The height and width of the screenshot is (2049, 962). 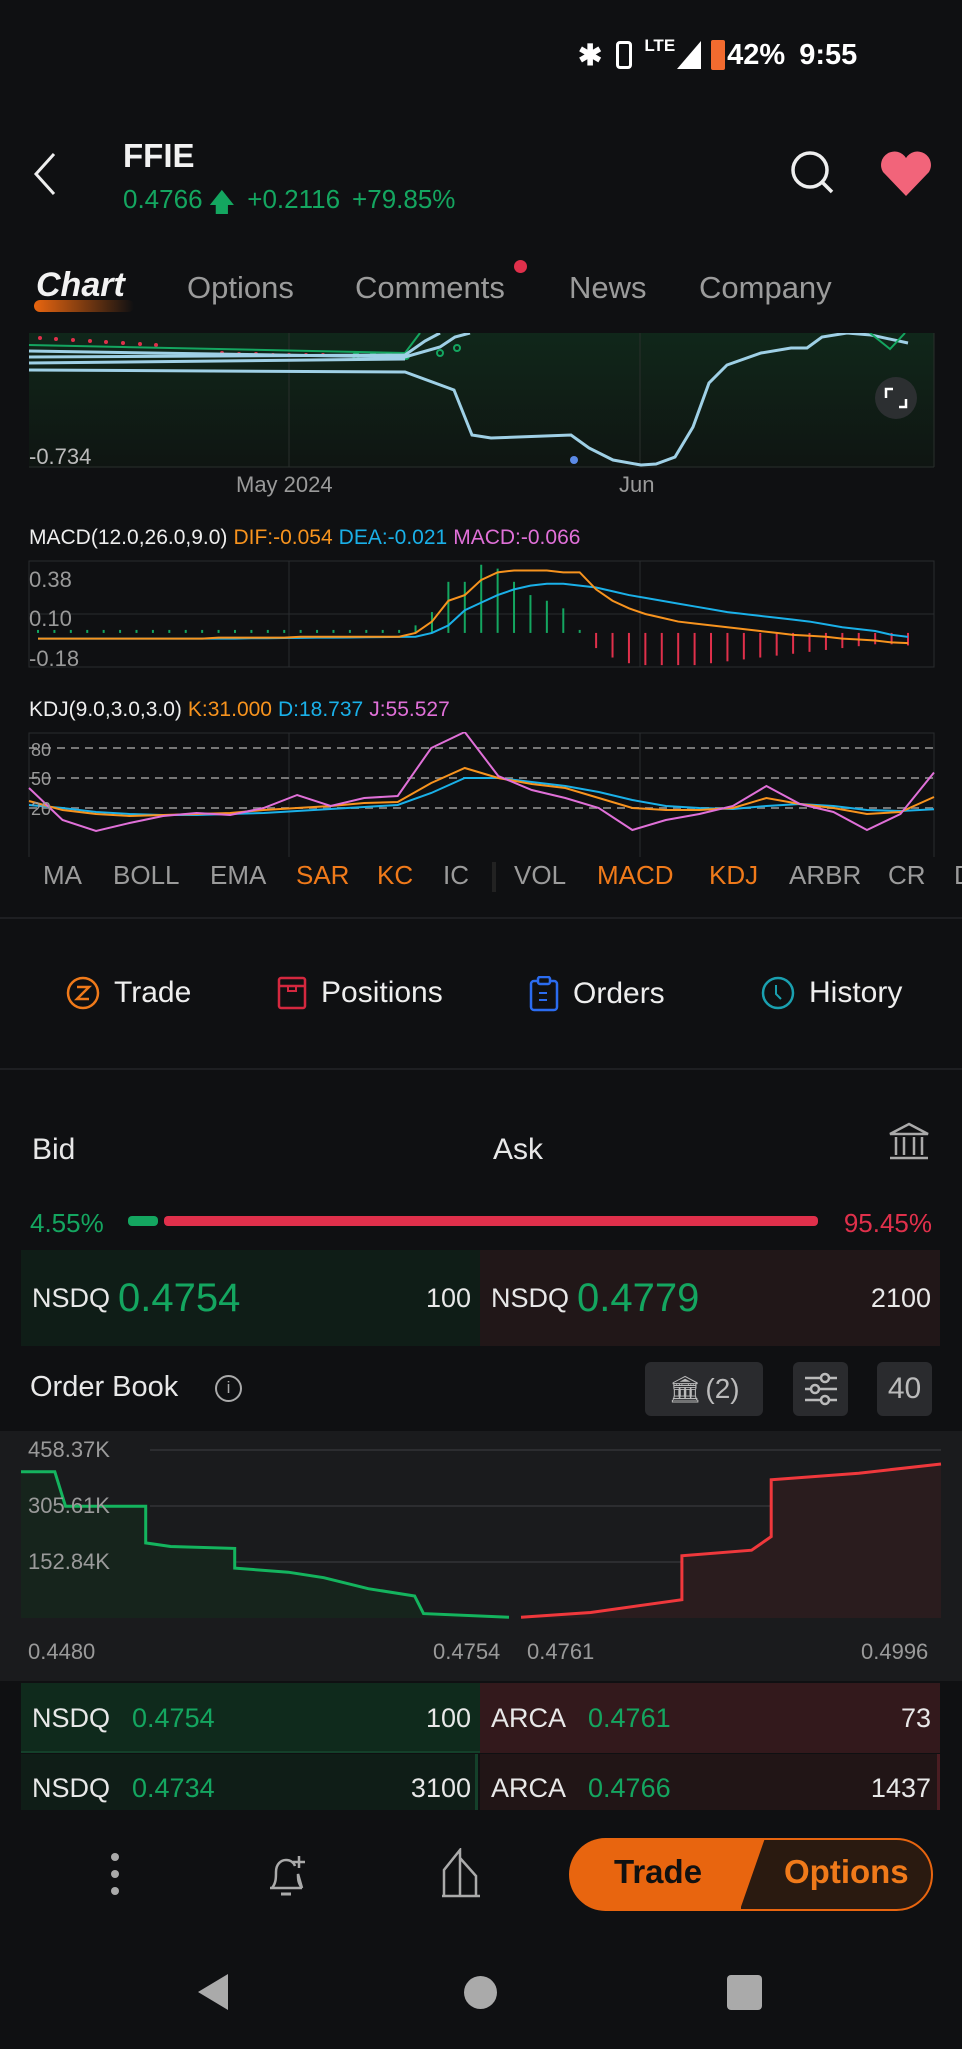 I want to click on nav-recents-icon, so click(x=744, y=1992).